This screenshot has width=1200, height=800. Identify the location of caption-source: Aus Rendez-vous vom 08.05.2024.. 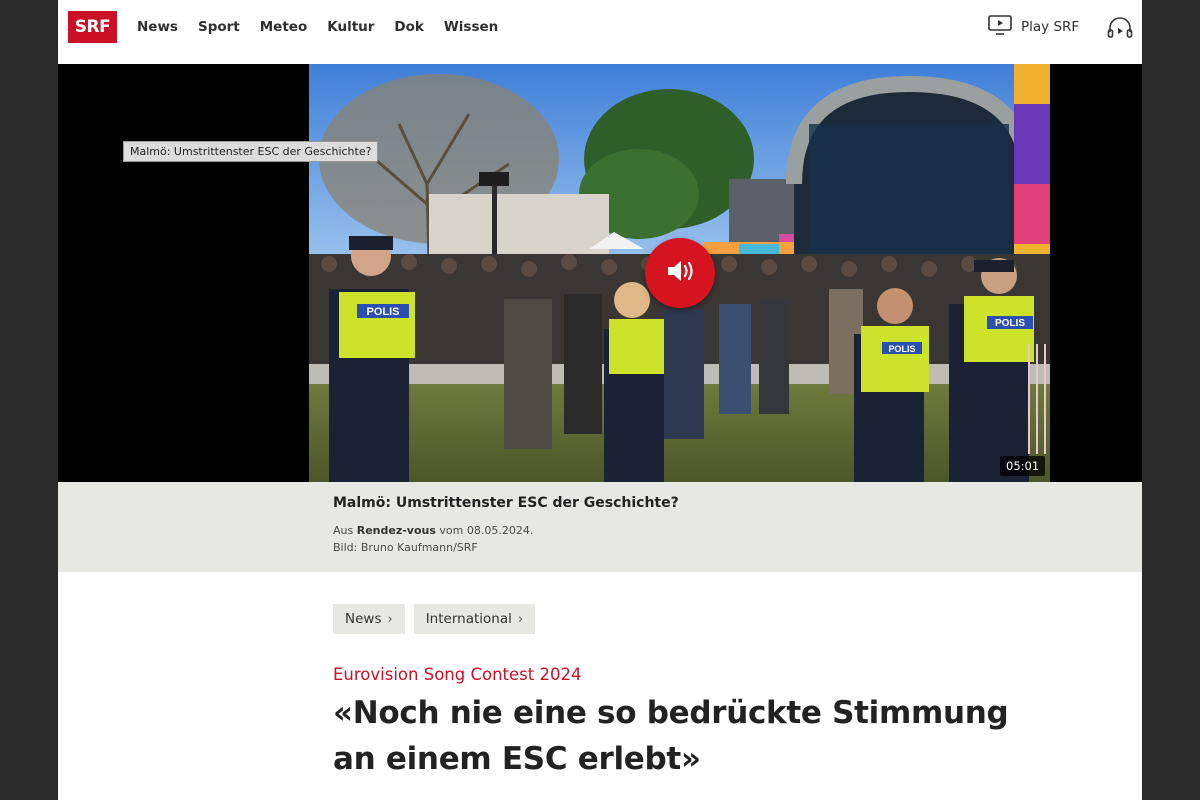
(433, 530).